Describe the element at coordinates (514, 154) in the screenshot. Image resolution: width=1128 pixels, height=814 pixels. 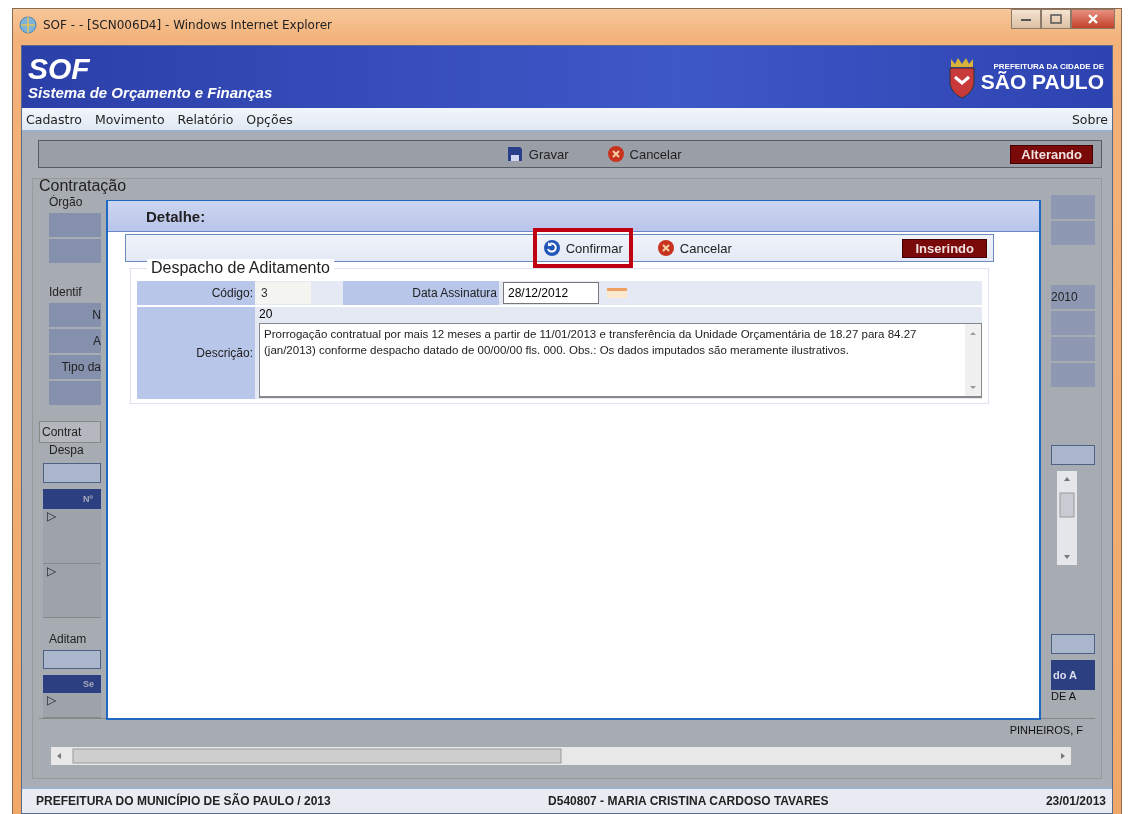
I see `floppy-icon` at that location.